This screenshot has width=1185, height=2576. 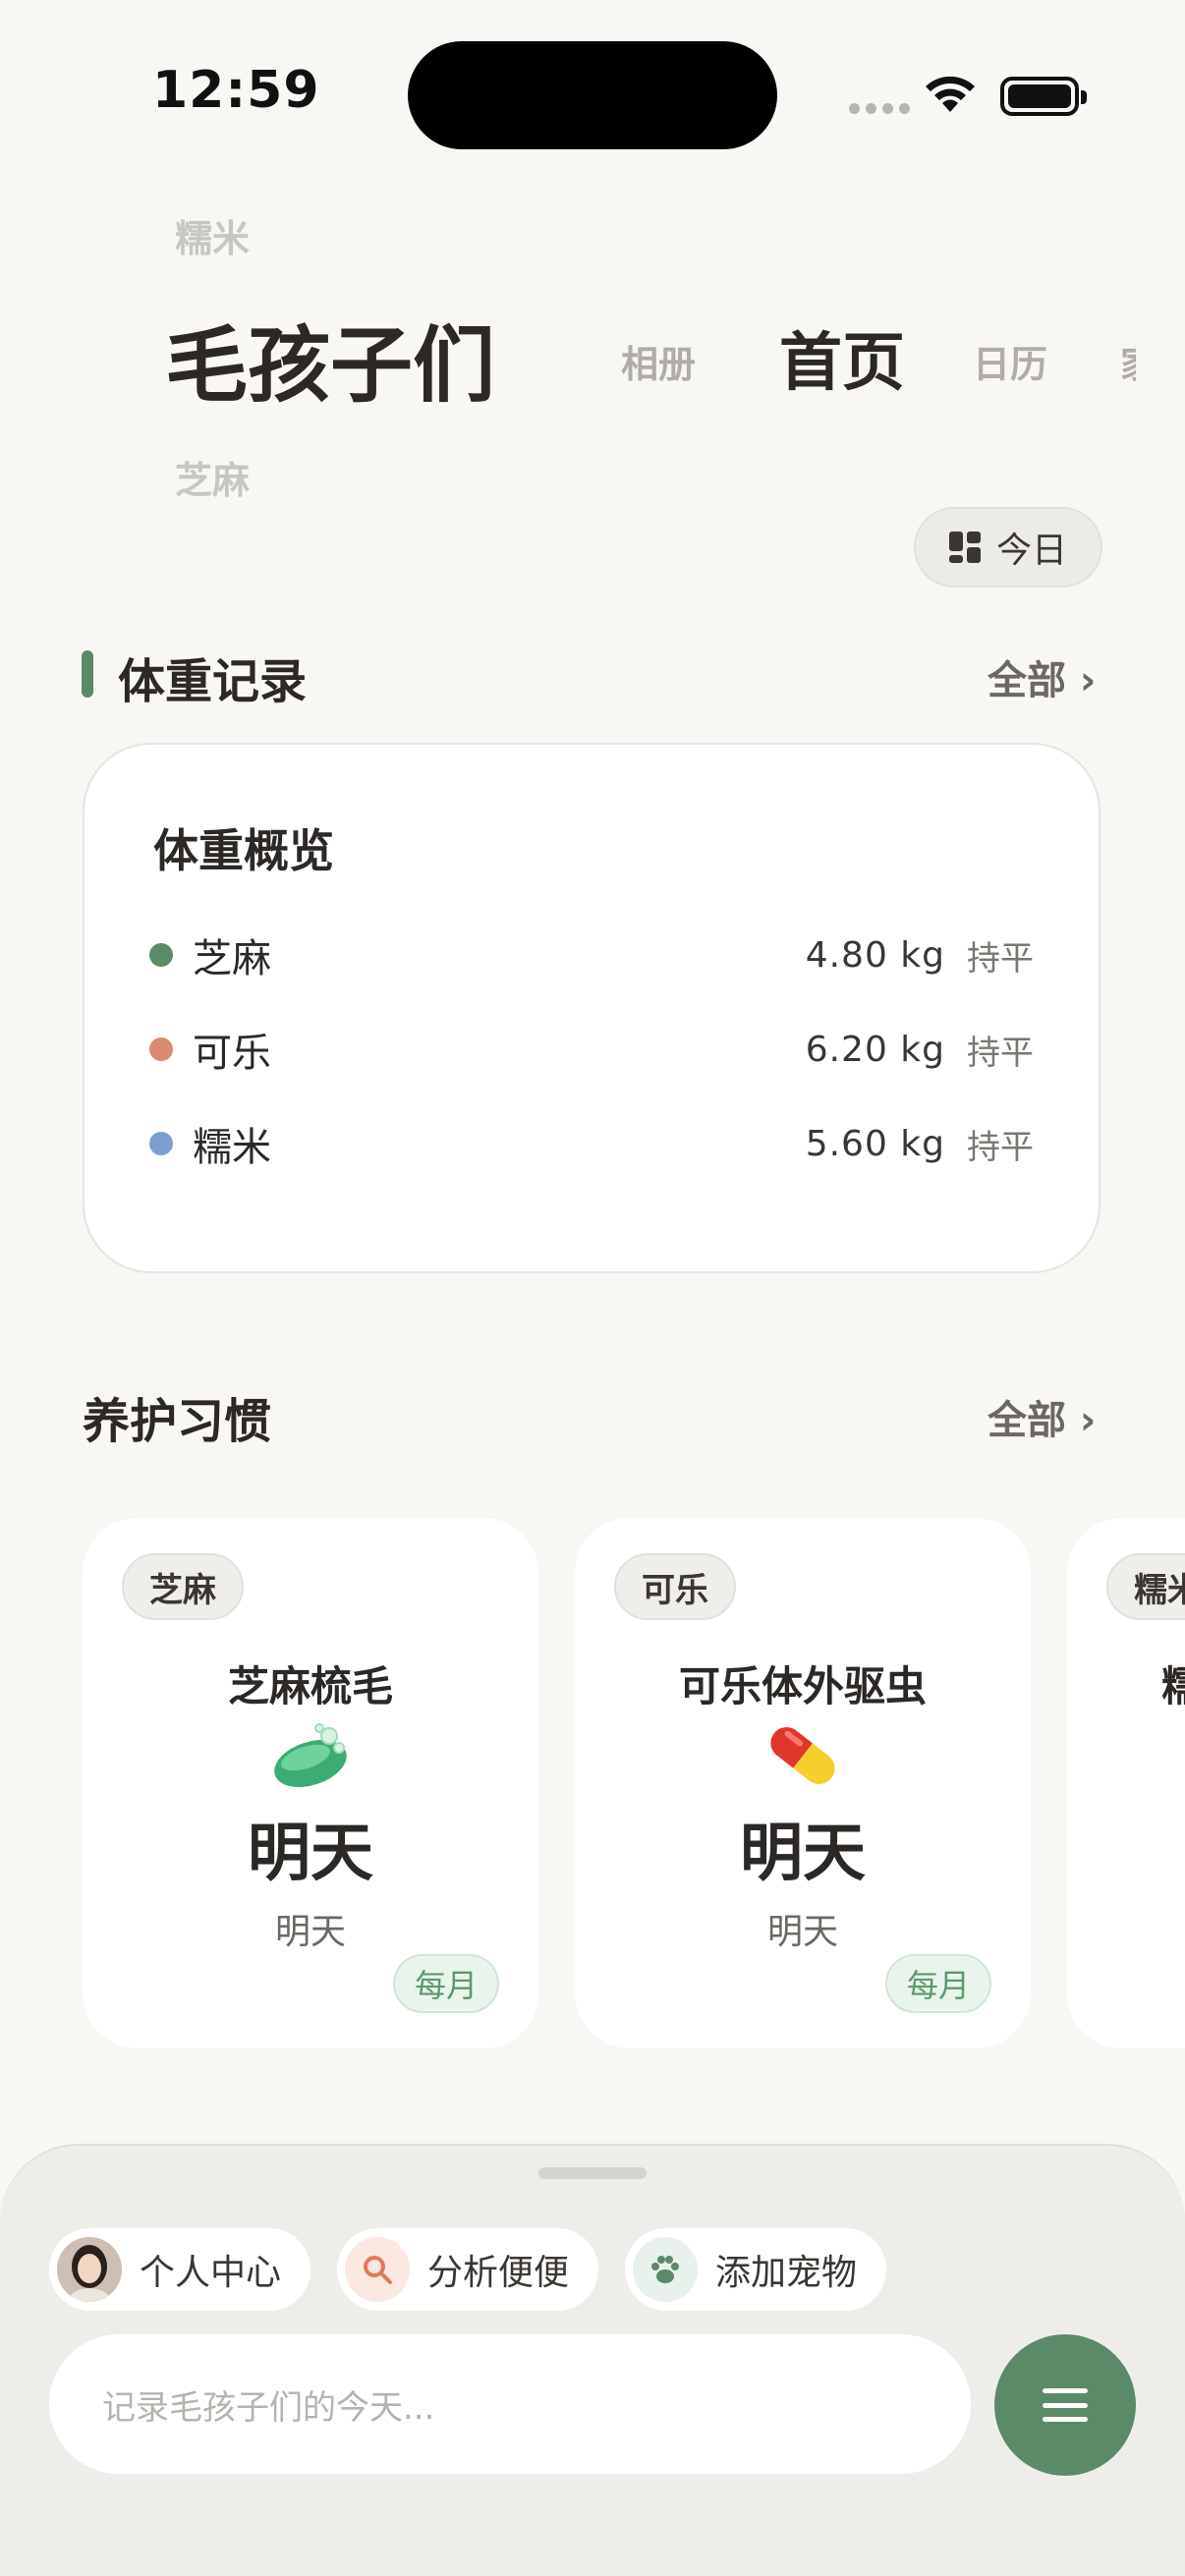 I want to click on habit-pet-tag: 可乐, so click(x=675, y=1586).